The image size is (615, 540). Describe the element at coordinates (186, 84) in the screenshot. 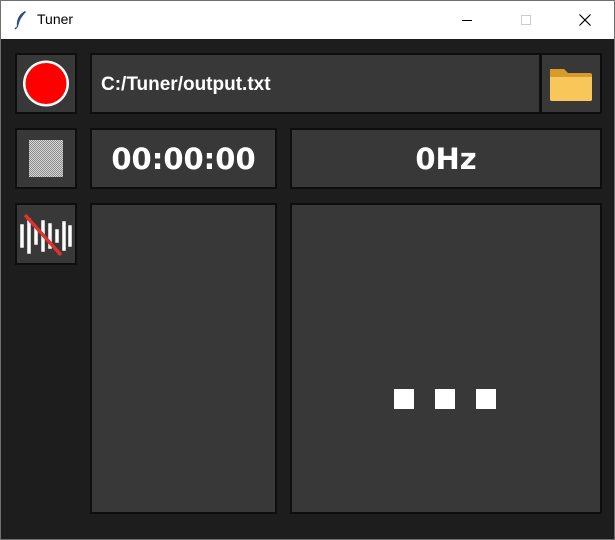

I see `output-path-text: C:/Tuner/output.txt` at that location.